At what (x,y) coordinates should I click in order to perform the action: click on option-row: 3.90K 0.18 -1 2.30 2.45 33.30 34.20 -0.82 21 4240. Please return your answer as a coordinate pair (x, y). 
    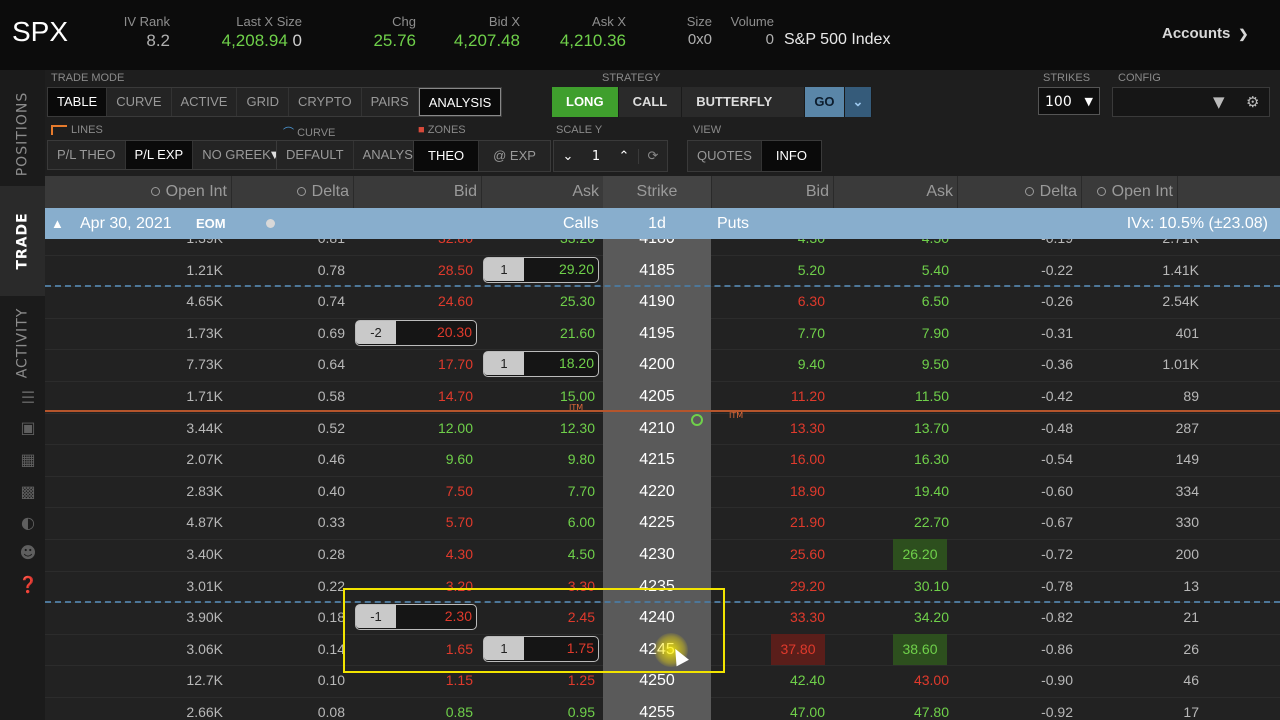
    Looking at the image, I should click on (662, 618).